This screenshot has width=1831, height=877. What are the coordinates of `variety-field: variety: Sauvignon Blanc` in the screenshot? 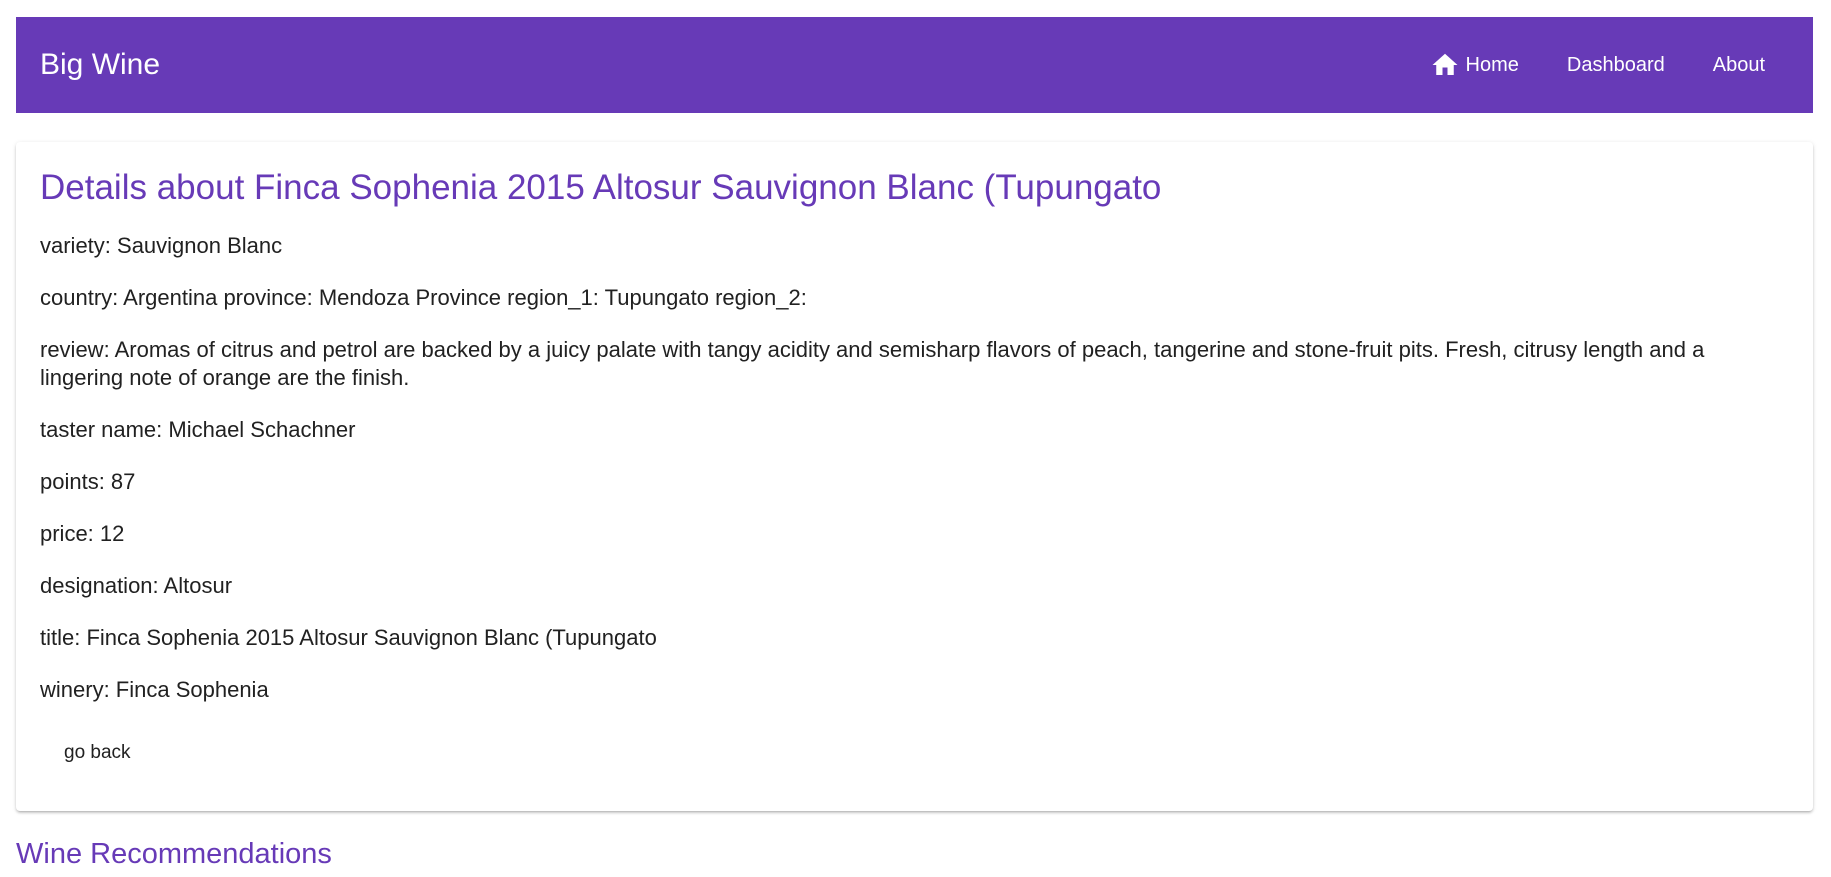 It's located at (161, 245).